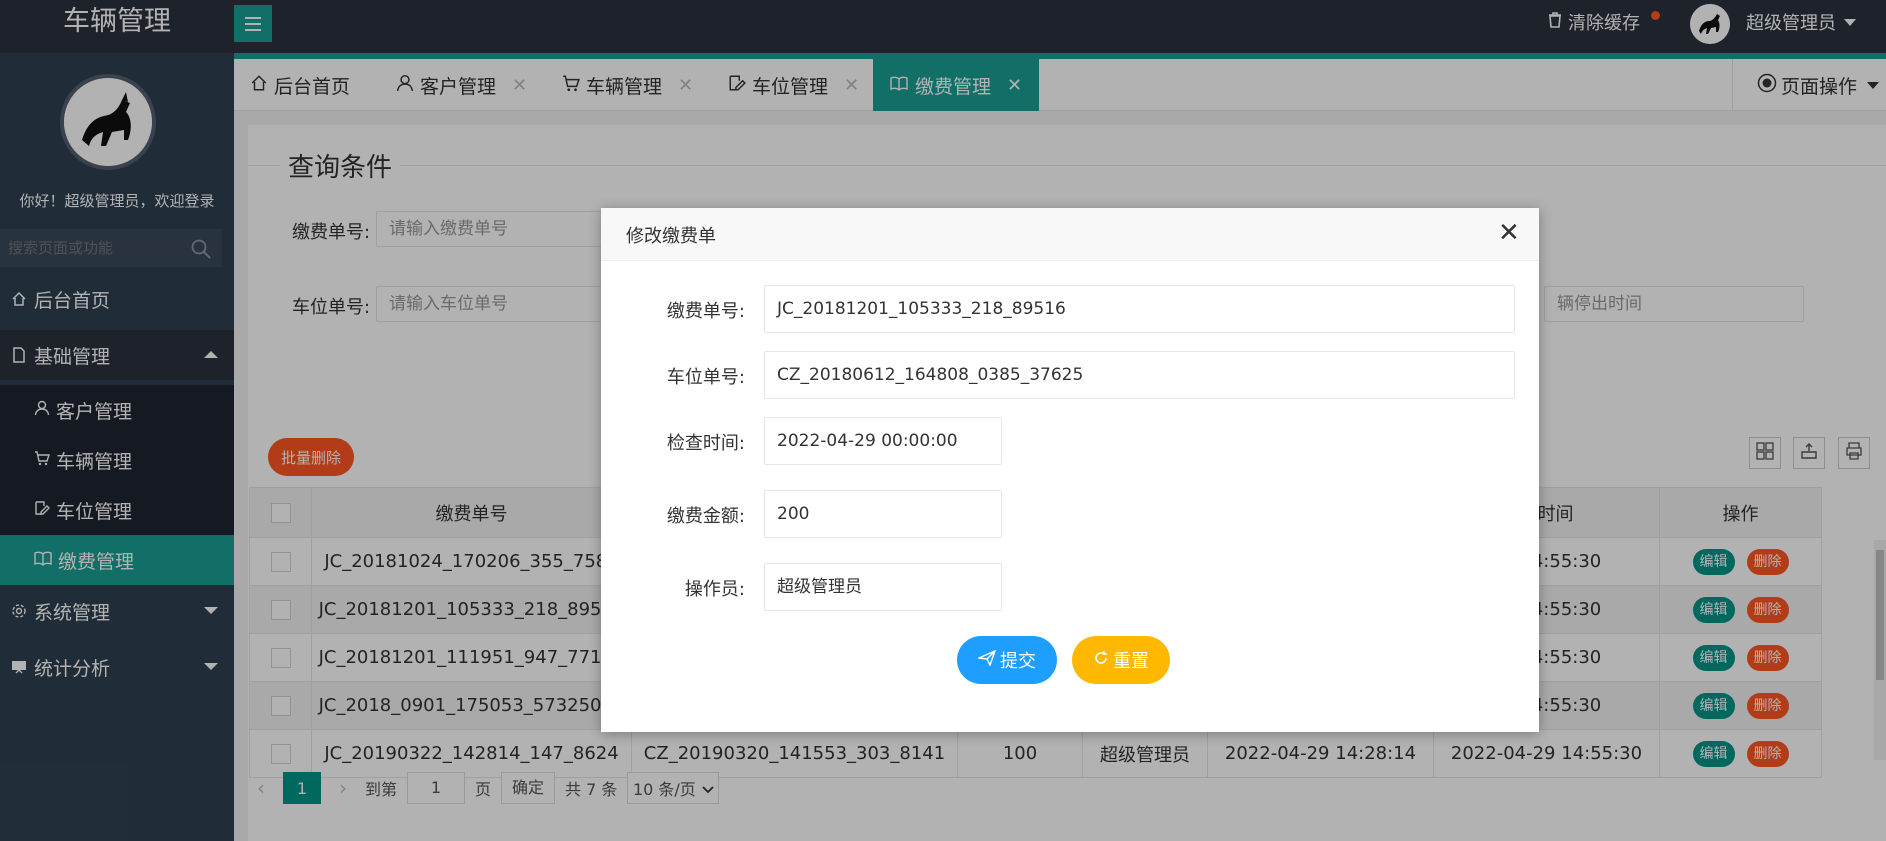 This screenshot has width=1886, height=841. Describe the element at coordinates (986, 660) in the screenshot. I see `send-icon` at that location.